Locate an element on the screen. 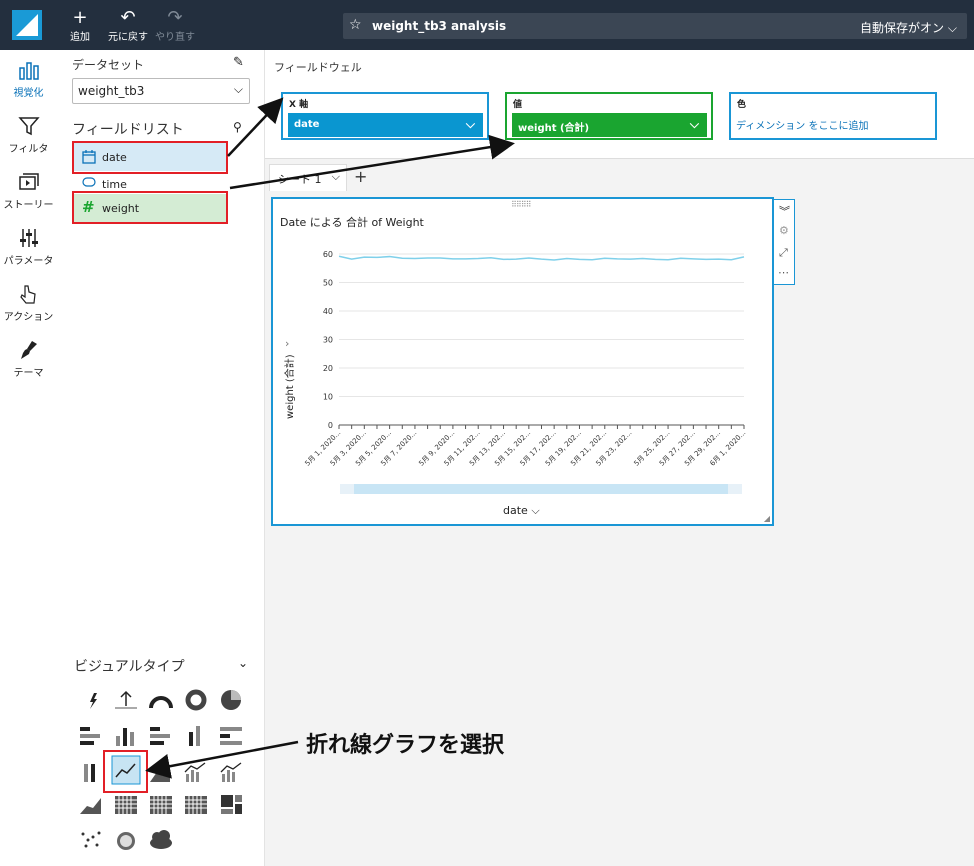  add-label: 追加 is located at coordinates (80, 37).